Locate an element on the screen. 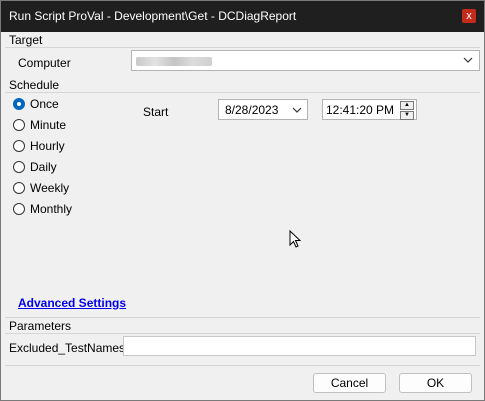  radio-once-label: Once is located at coordinates (44, 104).